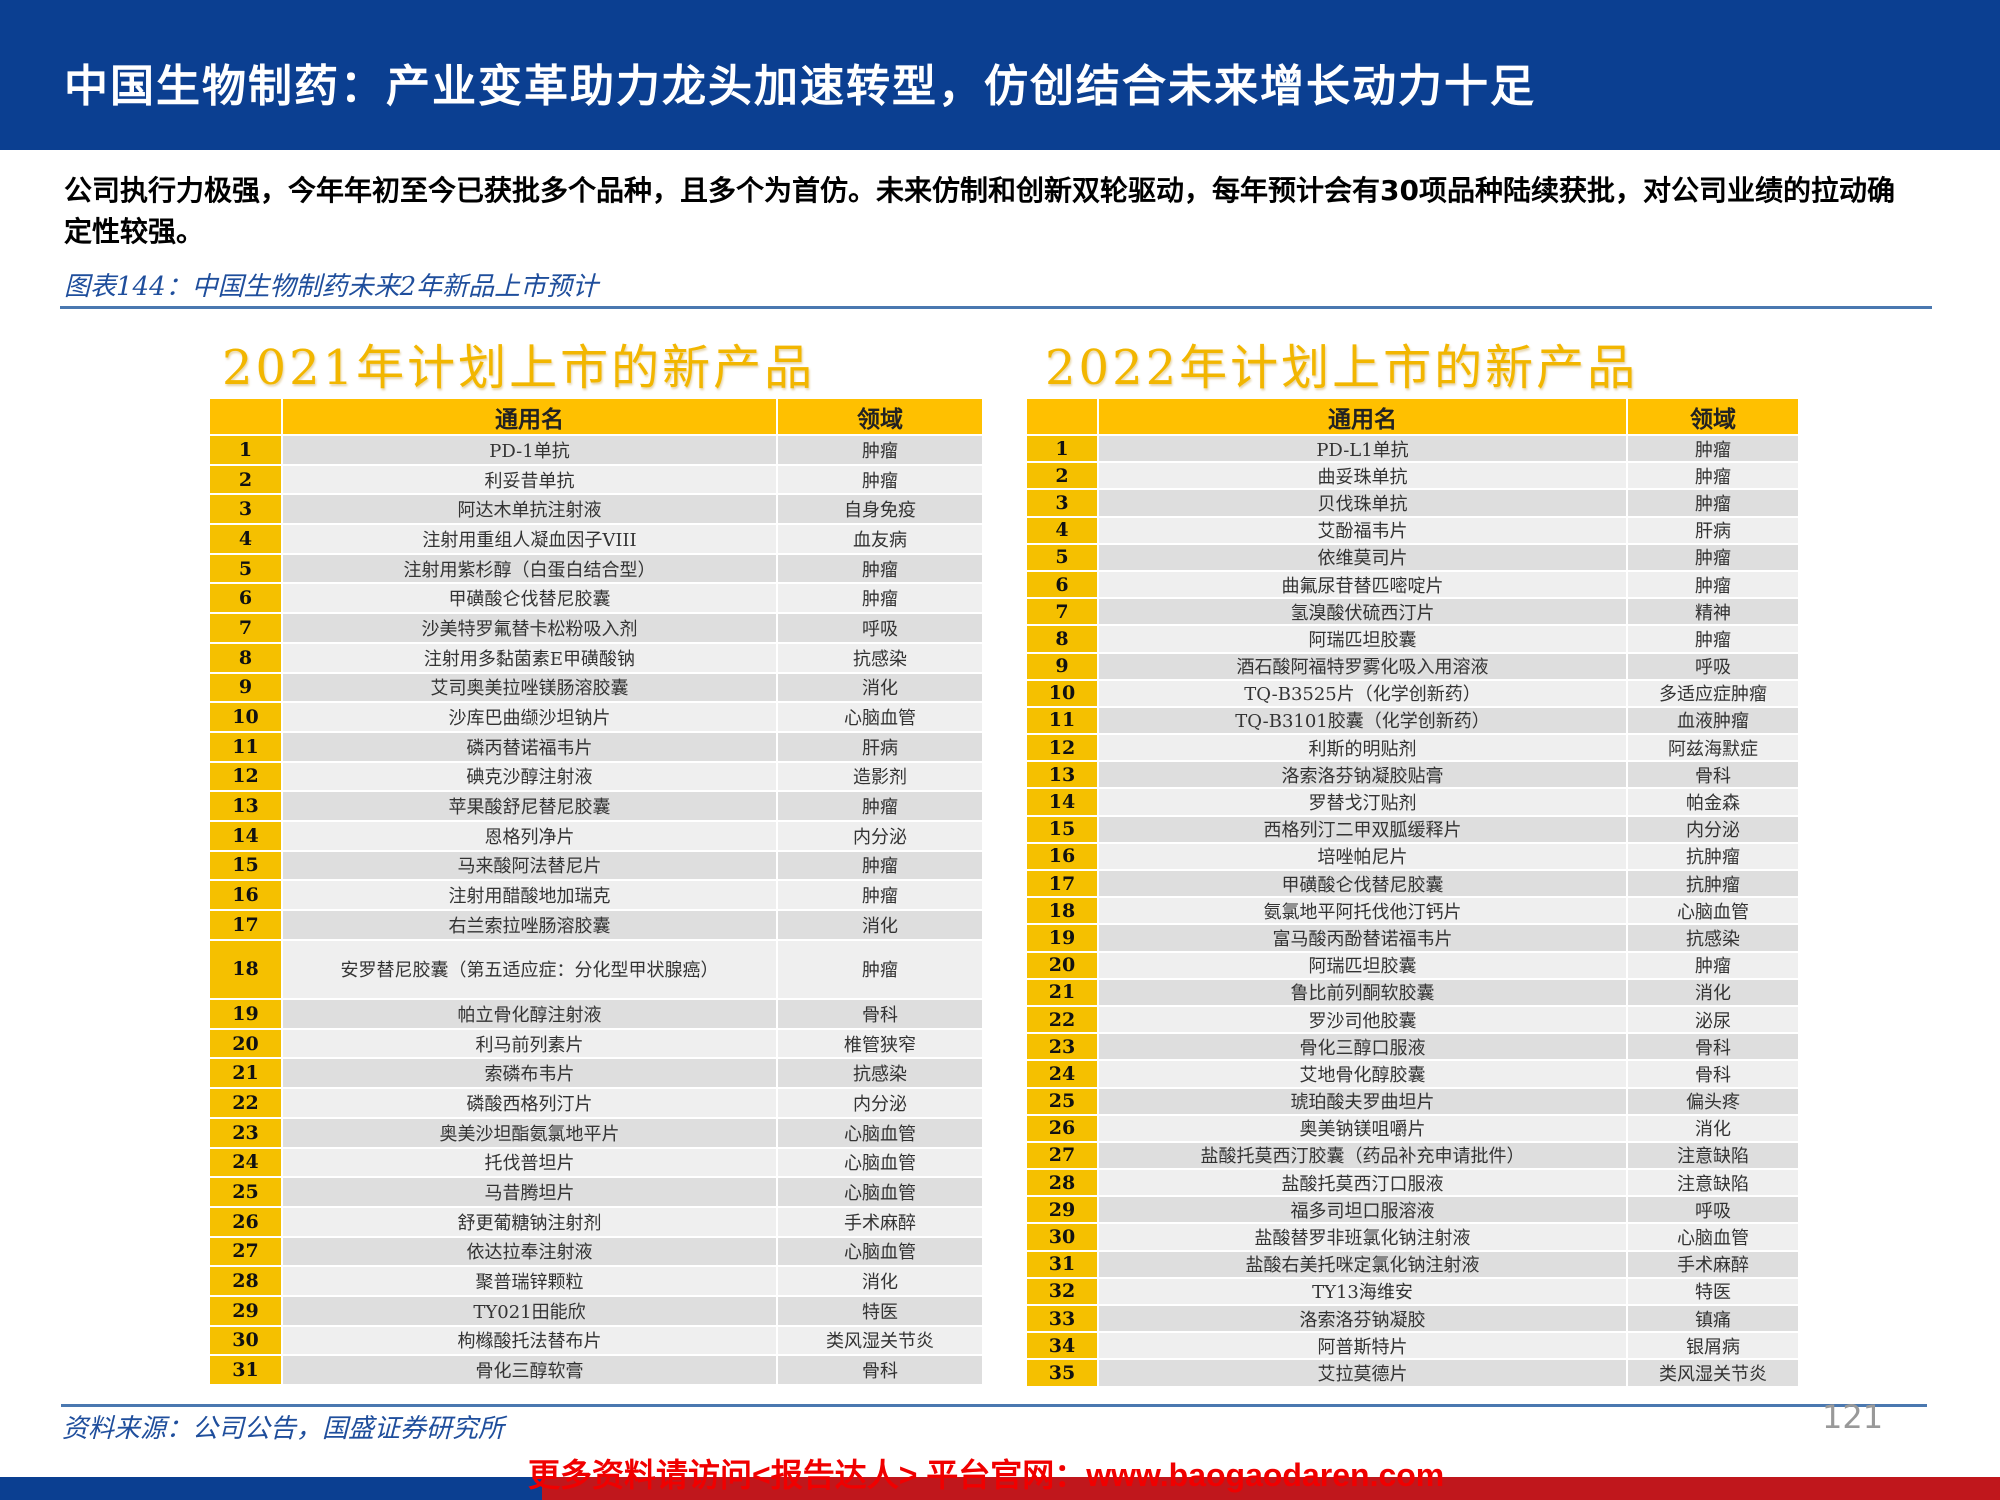  What do you see at coordinates (597, 1162) in the screenshot?
I see `table-row: 24 托伐普坦片 心脑血管` at bounding box center [597, 1162].